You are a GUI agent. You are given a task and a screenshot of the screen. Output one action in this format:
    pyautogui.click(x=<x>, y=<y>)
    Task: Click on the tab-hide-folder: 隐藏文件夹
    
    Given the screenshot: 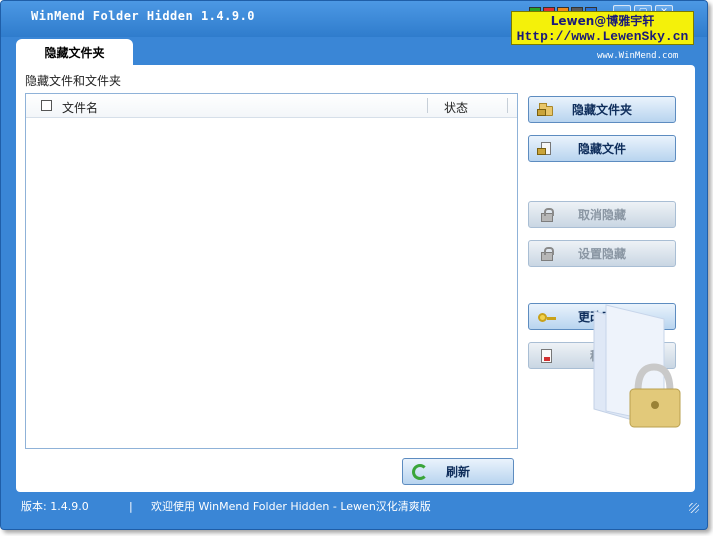 What is the action you would take?
    pyautogui.click(x=74, y=53)
    